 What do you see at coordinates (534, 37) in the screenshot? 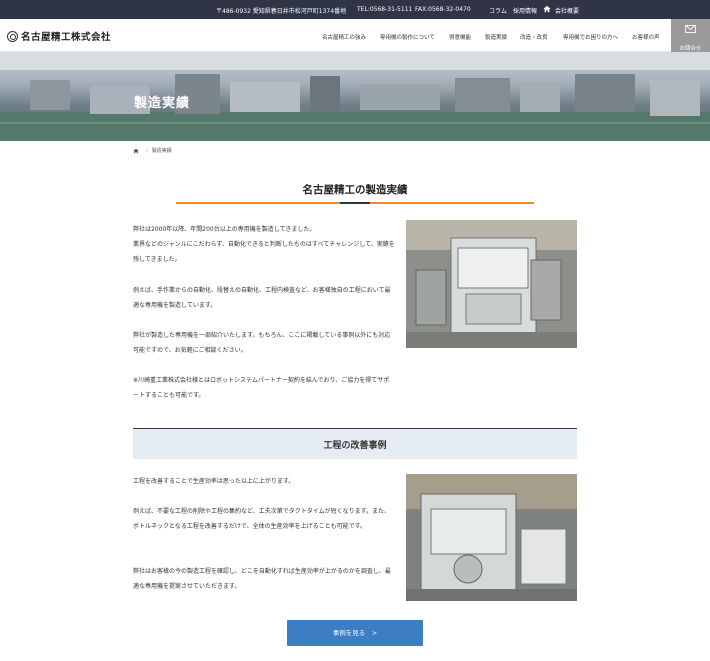
I see `nav-item-remodel: 改造・改良` at bounding box center [534, 37].